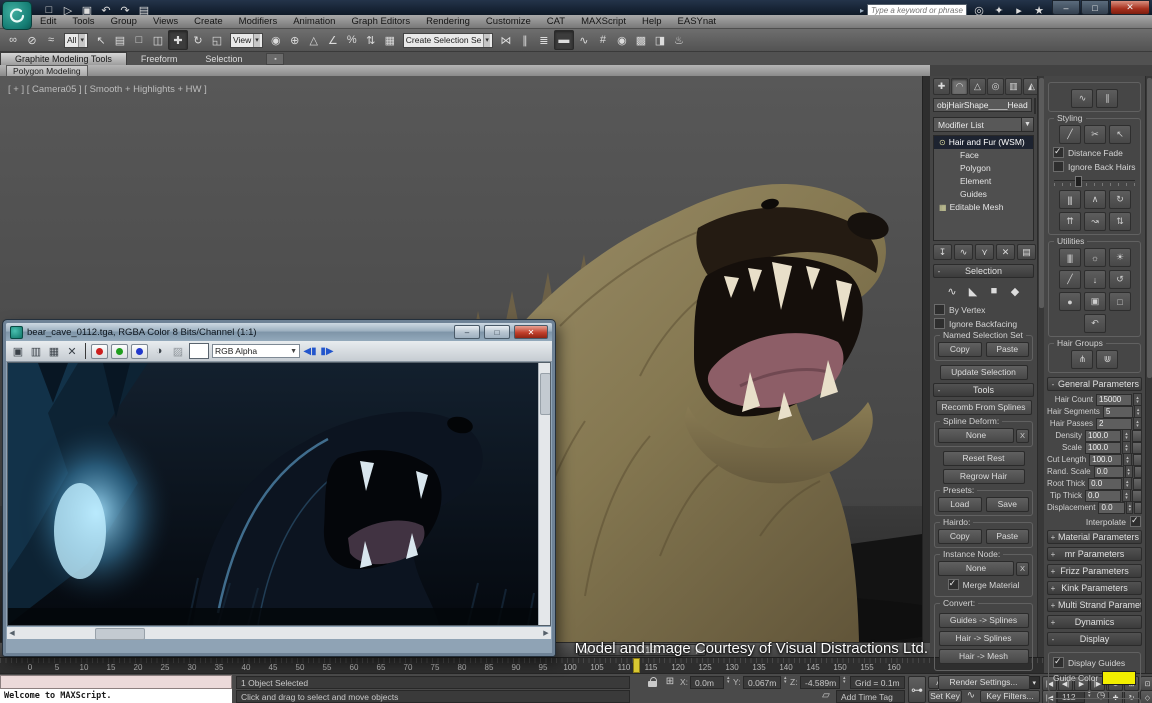  Describe the element at coordinates (983, 155) in the screenshot. I see `modifier-face: Face` at that location.